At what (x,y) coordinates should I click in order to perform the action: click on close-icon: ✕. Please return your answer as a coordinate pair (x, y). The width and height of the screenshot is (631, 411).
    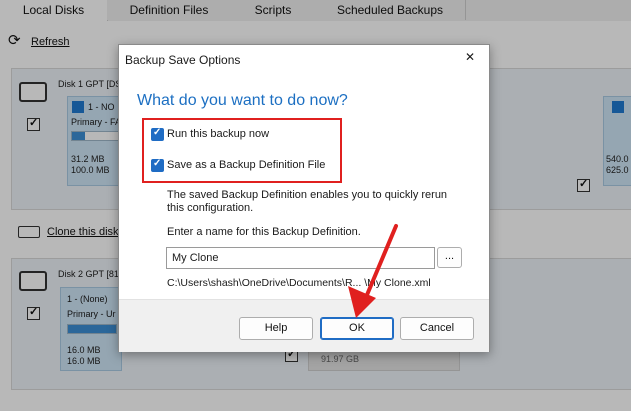
    Looking at the image, I should click on (470, 57).